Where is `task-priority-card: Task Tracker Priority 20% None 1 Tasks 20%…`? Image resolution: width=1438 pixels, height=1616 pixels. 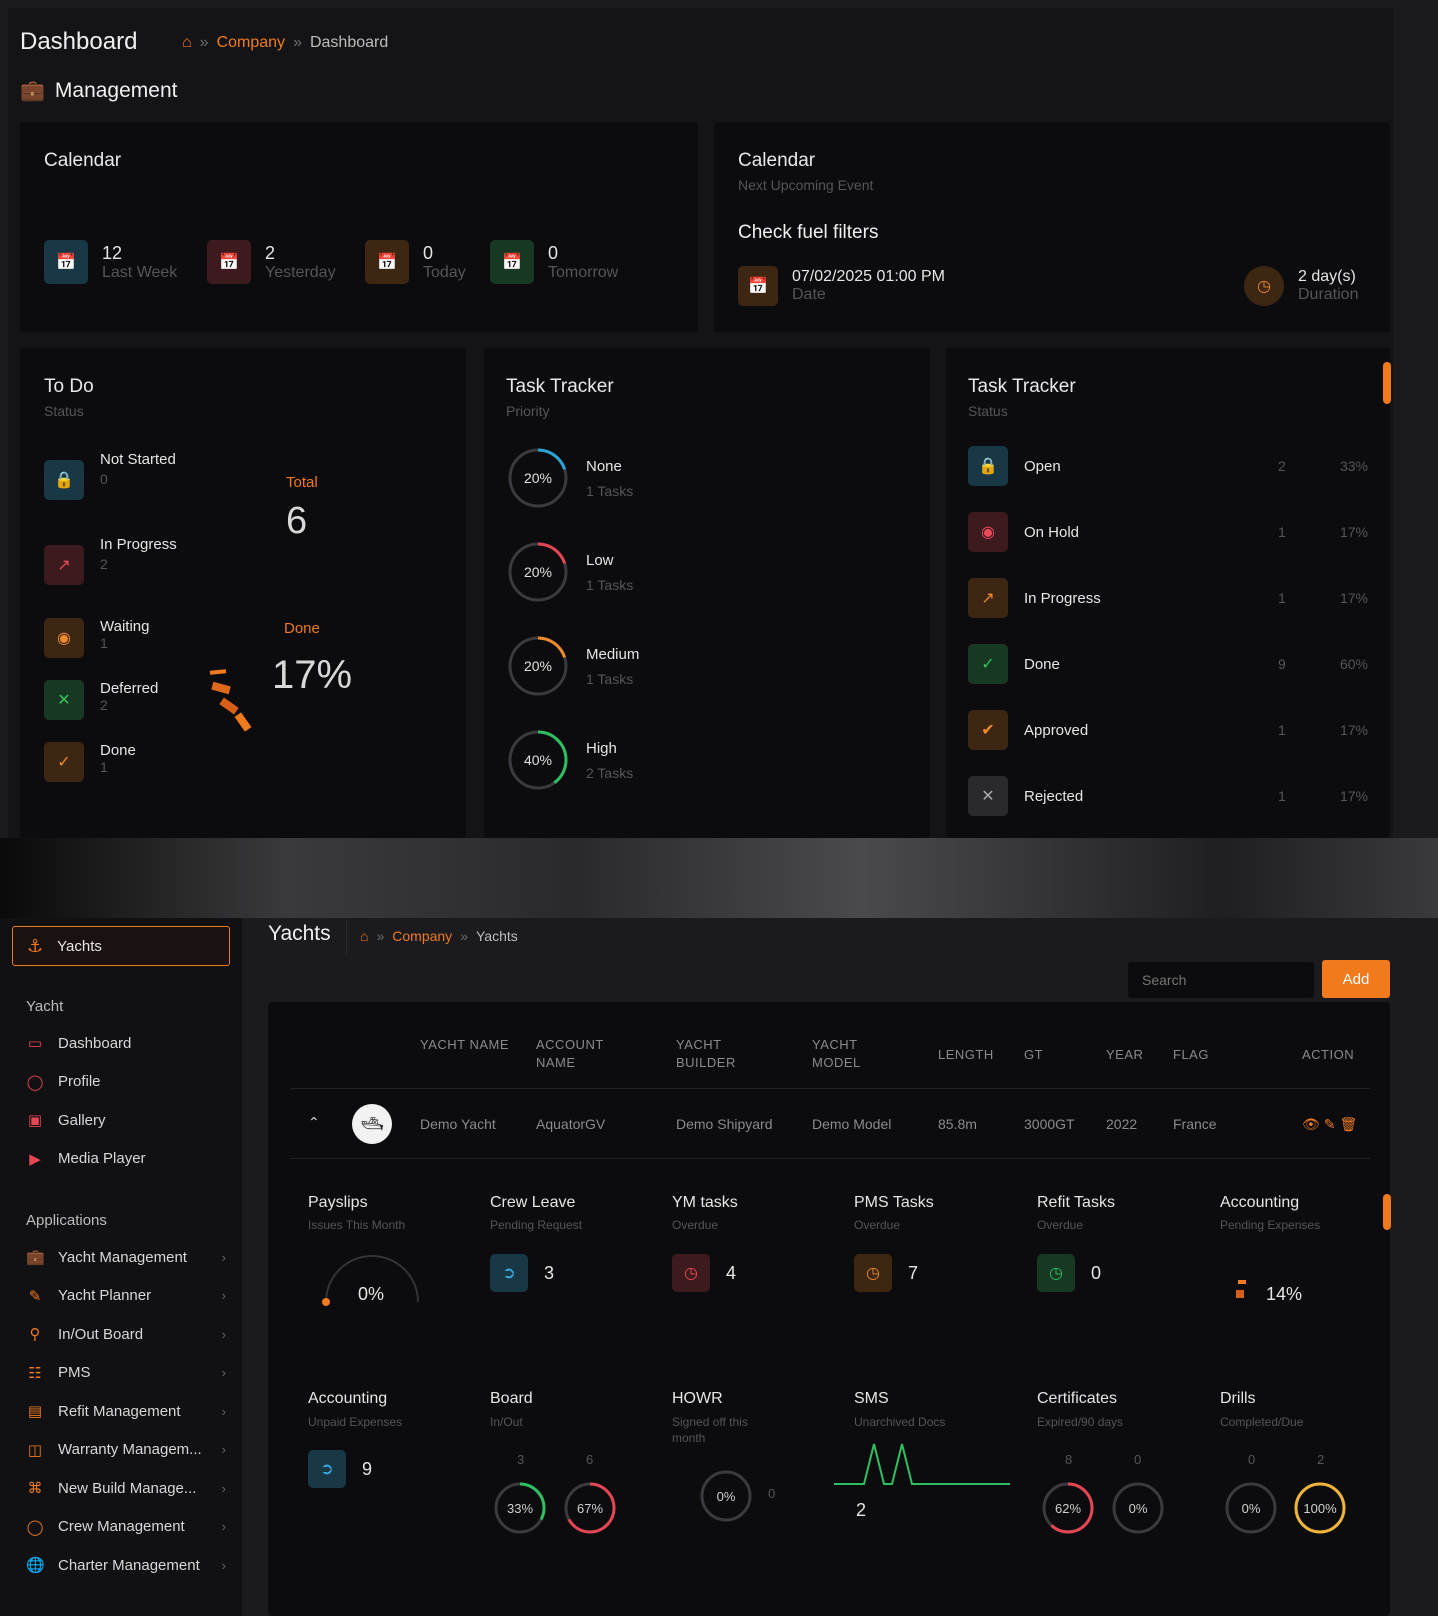 task-priority-card: Task Tracker Priority 20% None 1 Tasks 20%… is located at coordinates (707, 593).